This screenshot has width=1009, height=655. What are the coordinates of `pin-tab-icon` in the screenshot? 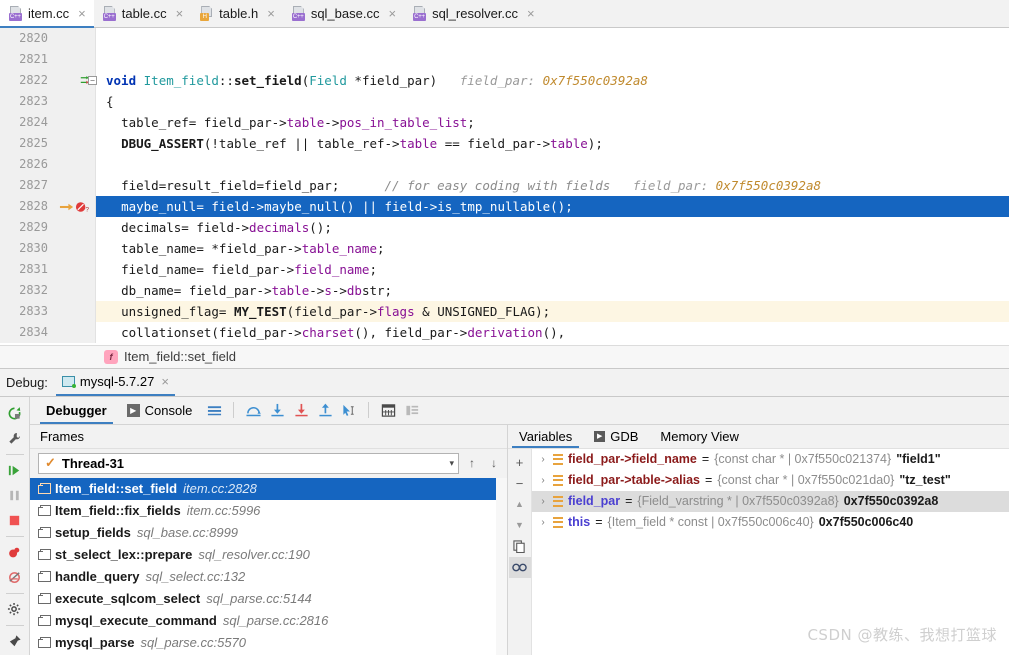 It's located at (15, 641).